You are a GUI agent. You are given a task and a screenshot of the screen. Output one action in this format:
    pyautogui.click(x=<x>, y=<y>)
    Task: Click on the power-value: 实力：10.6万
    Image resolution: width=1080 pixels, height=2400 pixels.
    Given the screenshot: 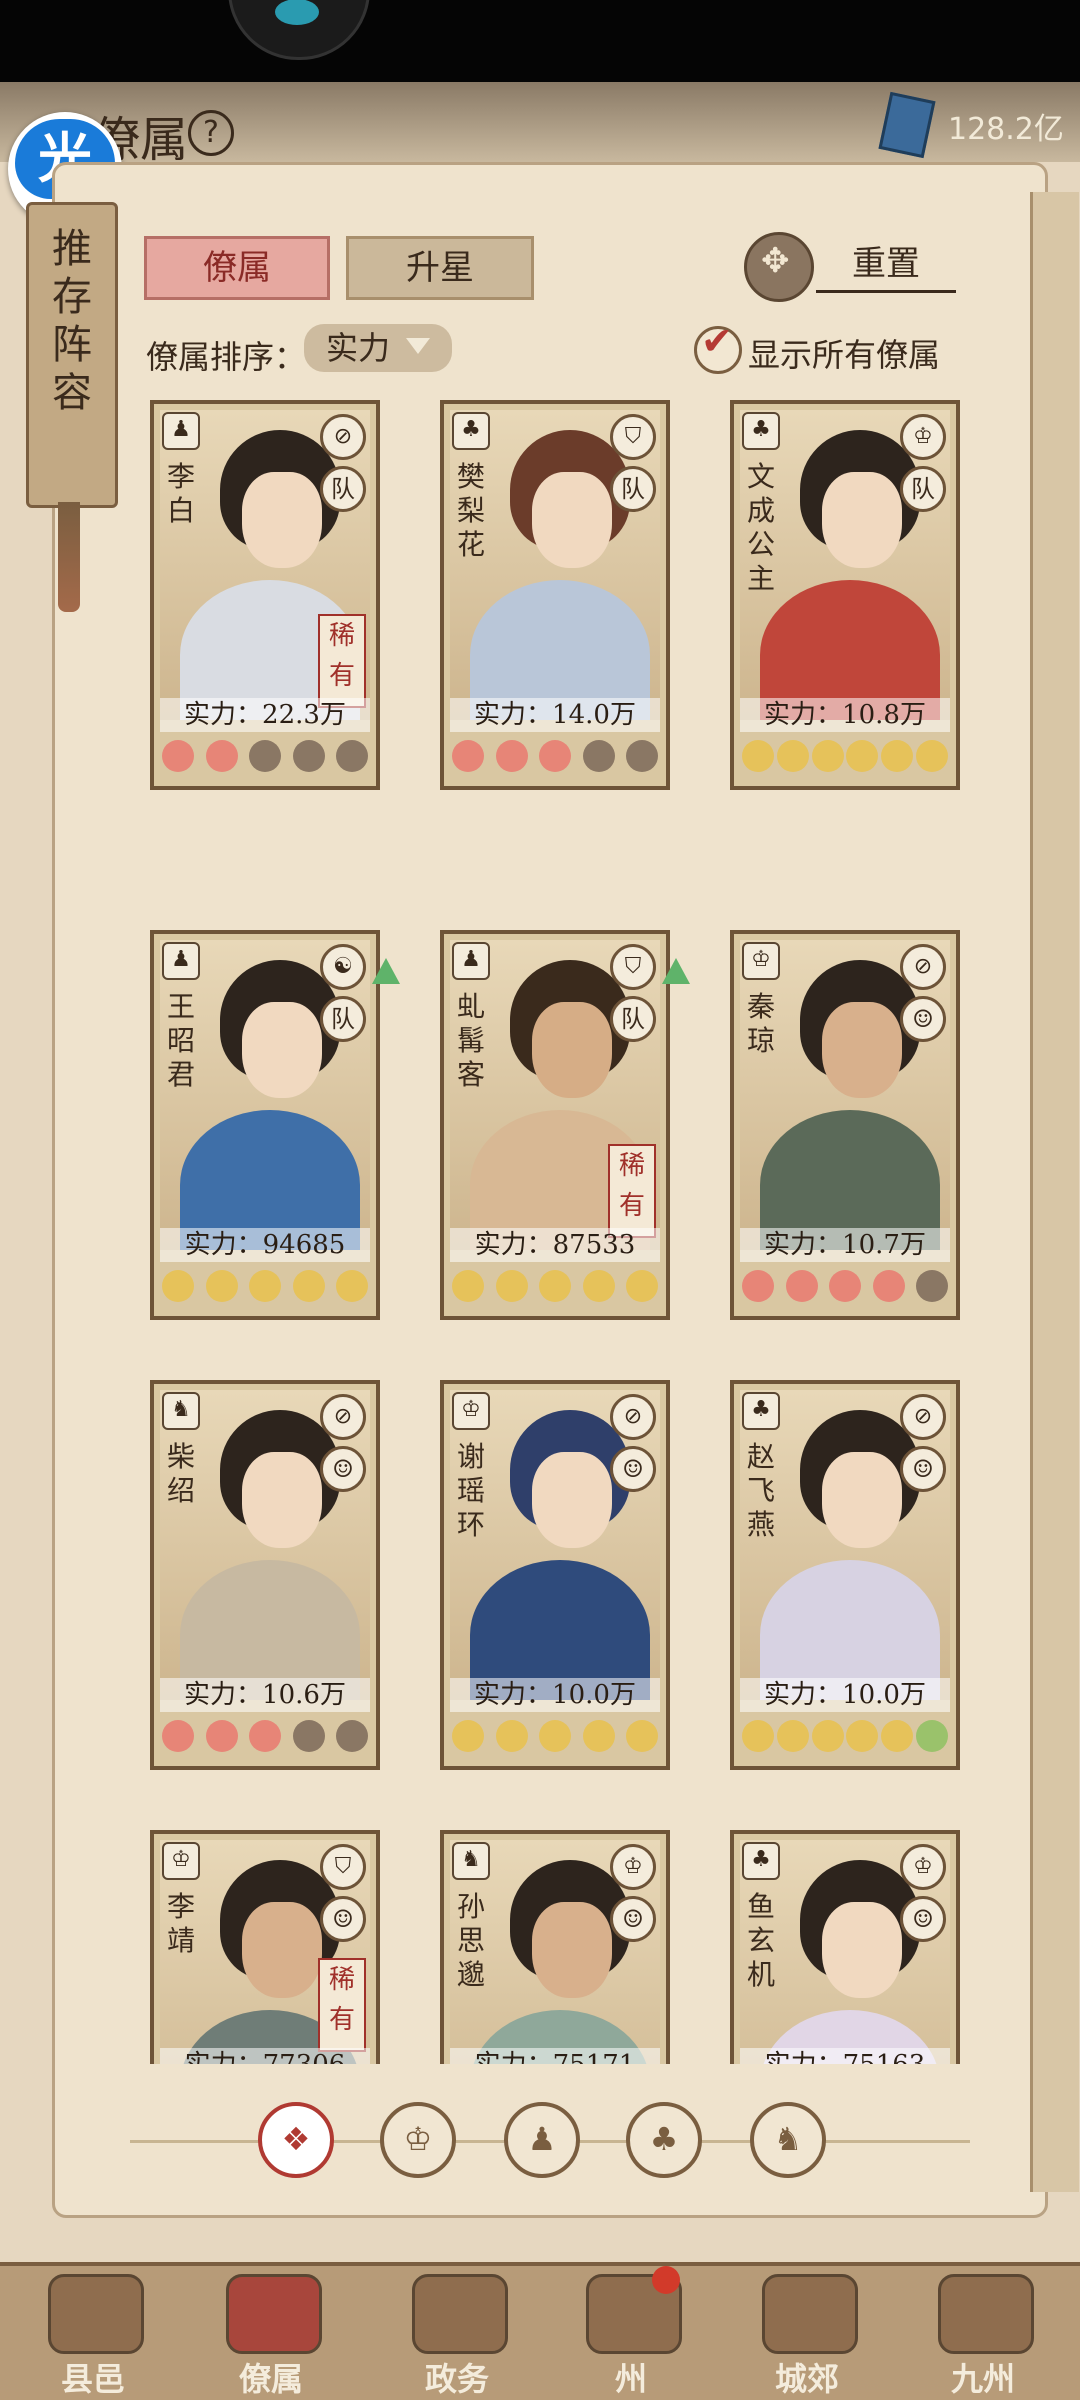 What is the action you would take?
    pyautogui.click(x=265, y=1695)
    